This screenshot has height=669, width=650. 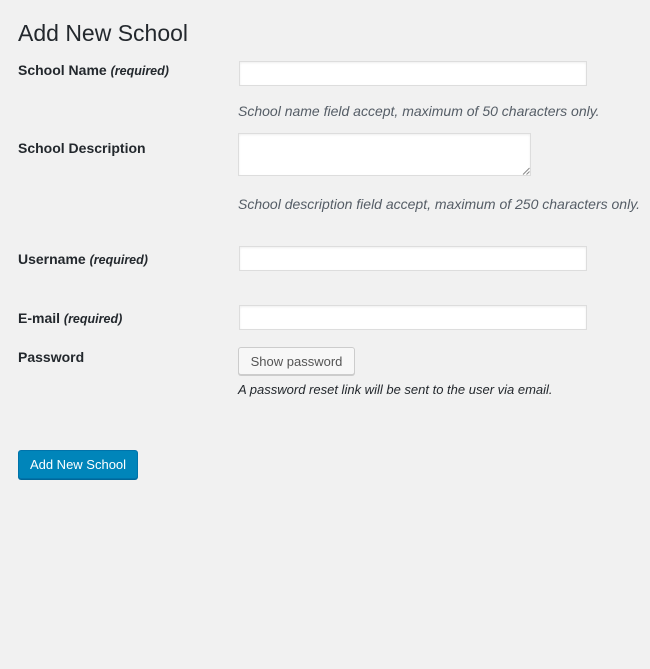 What do you see at coordinates (39, 318) in the screenshot?
I see `email-label-text: E-mail` at bounding box center [39, 318].